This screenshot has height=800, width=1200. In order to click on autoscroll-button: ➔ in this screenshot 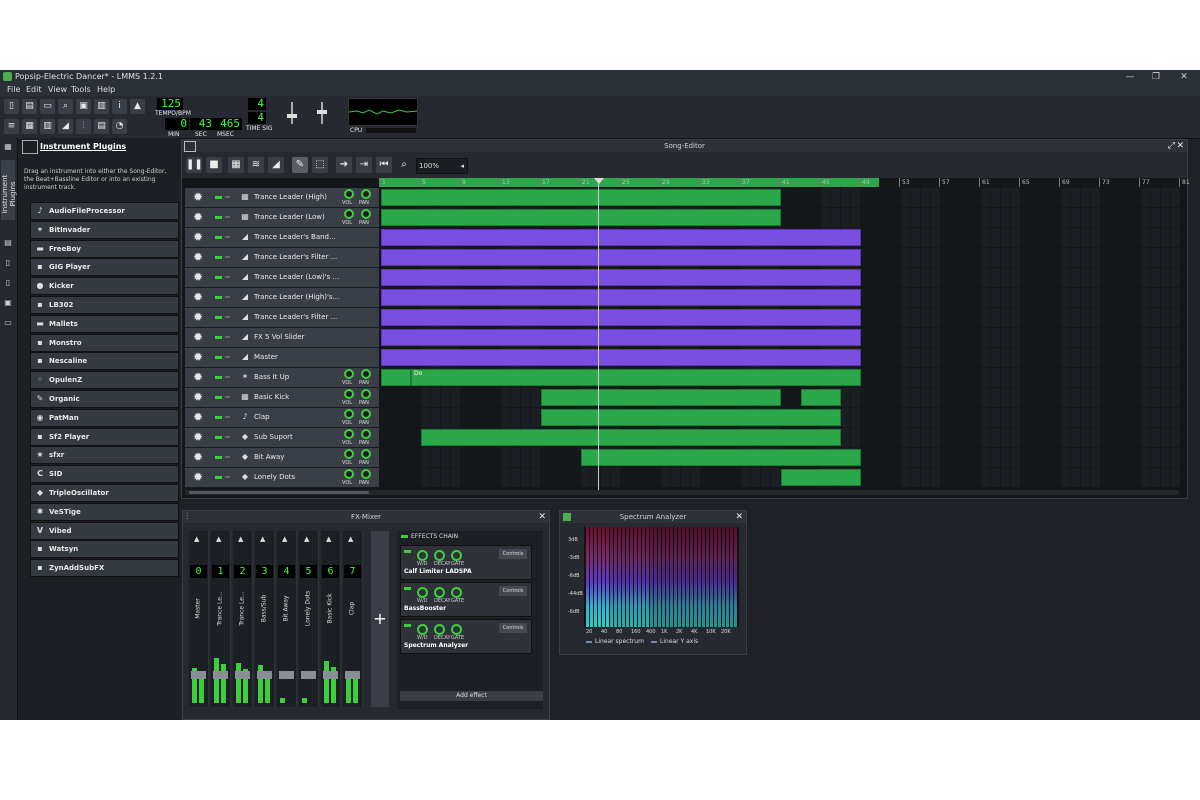, I will do `click(344, 165)`.